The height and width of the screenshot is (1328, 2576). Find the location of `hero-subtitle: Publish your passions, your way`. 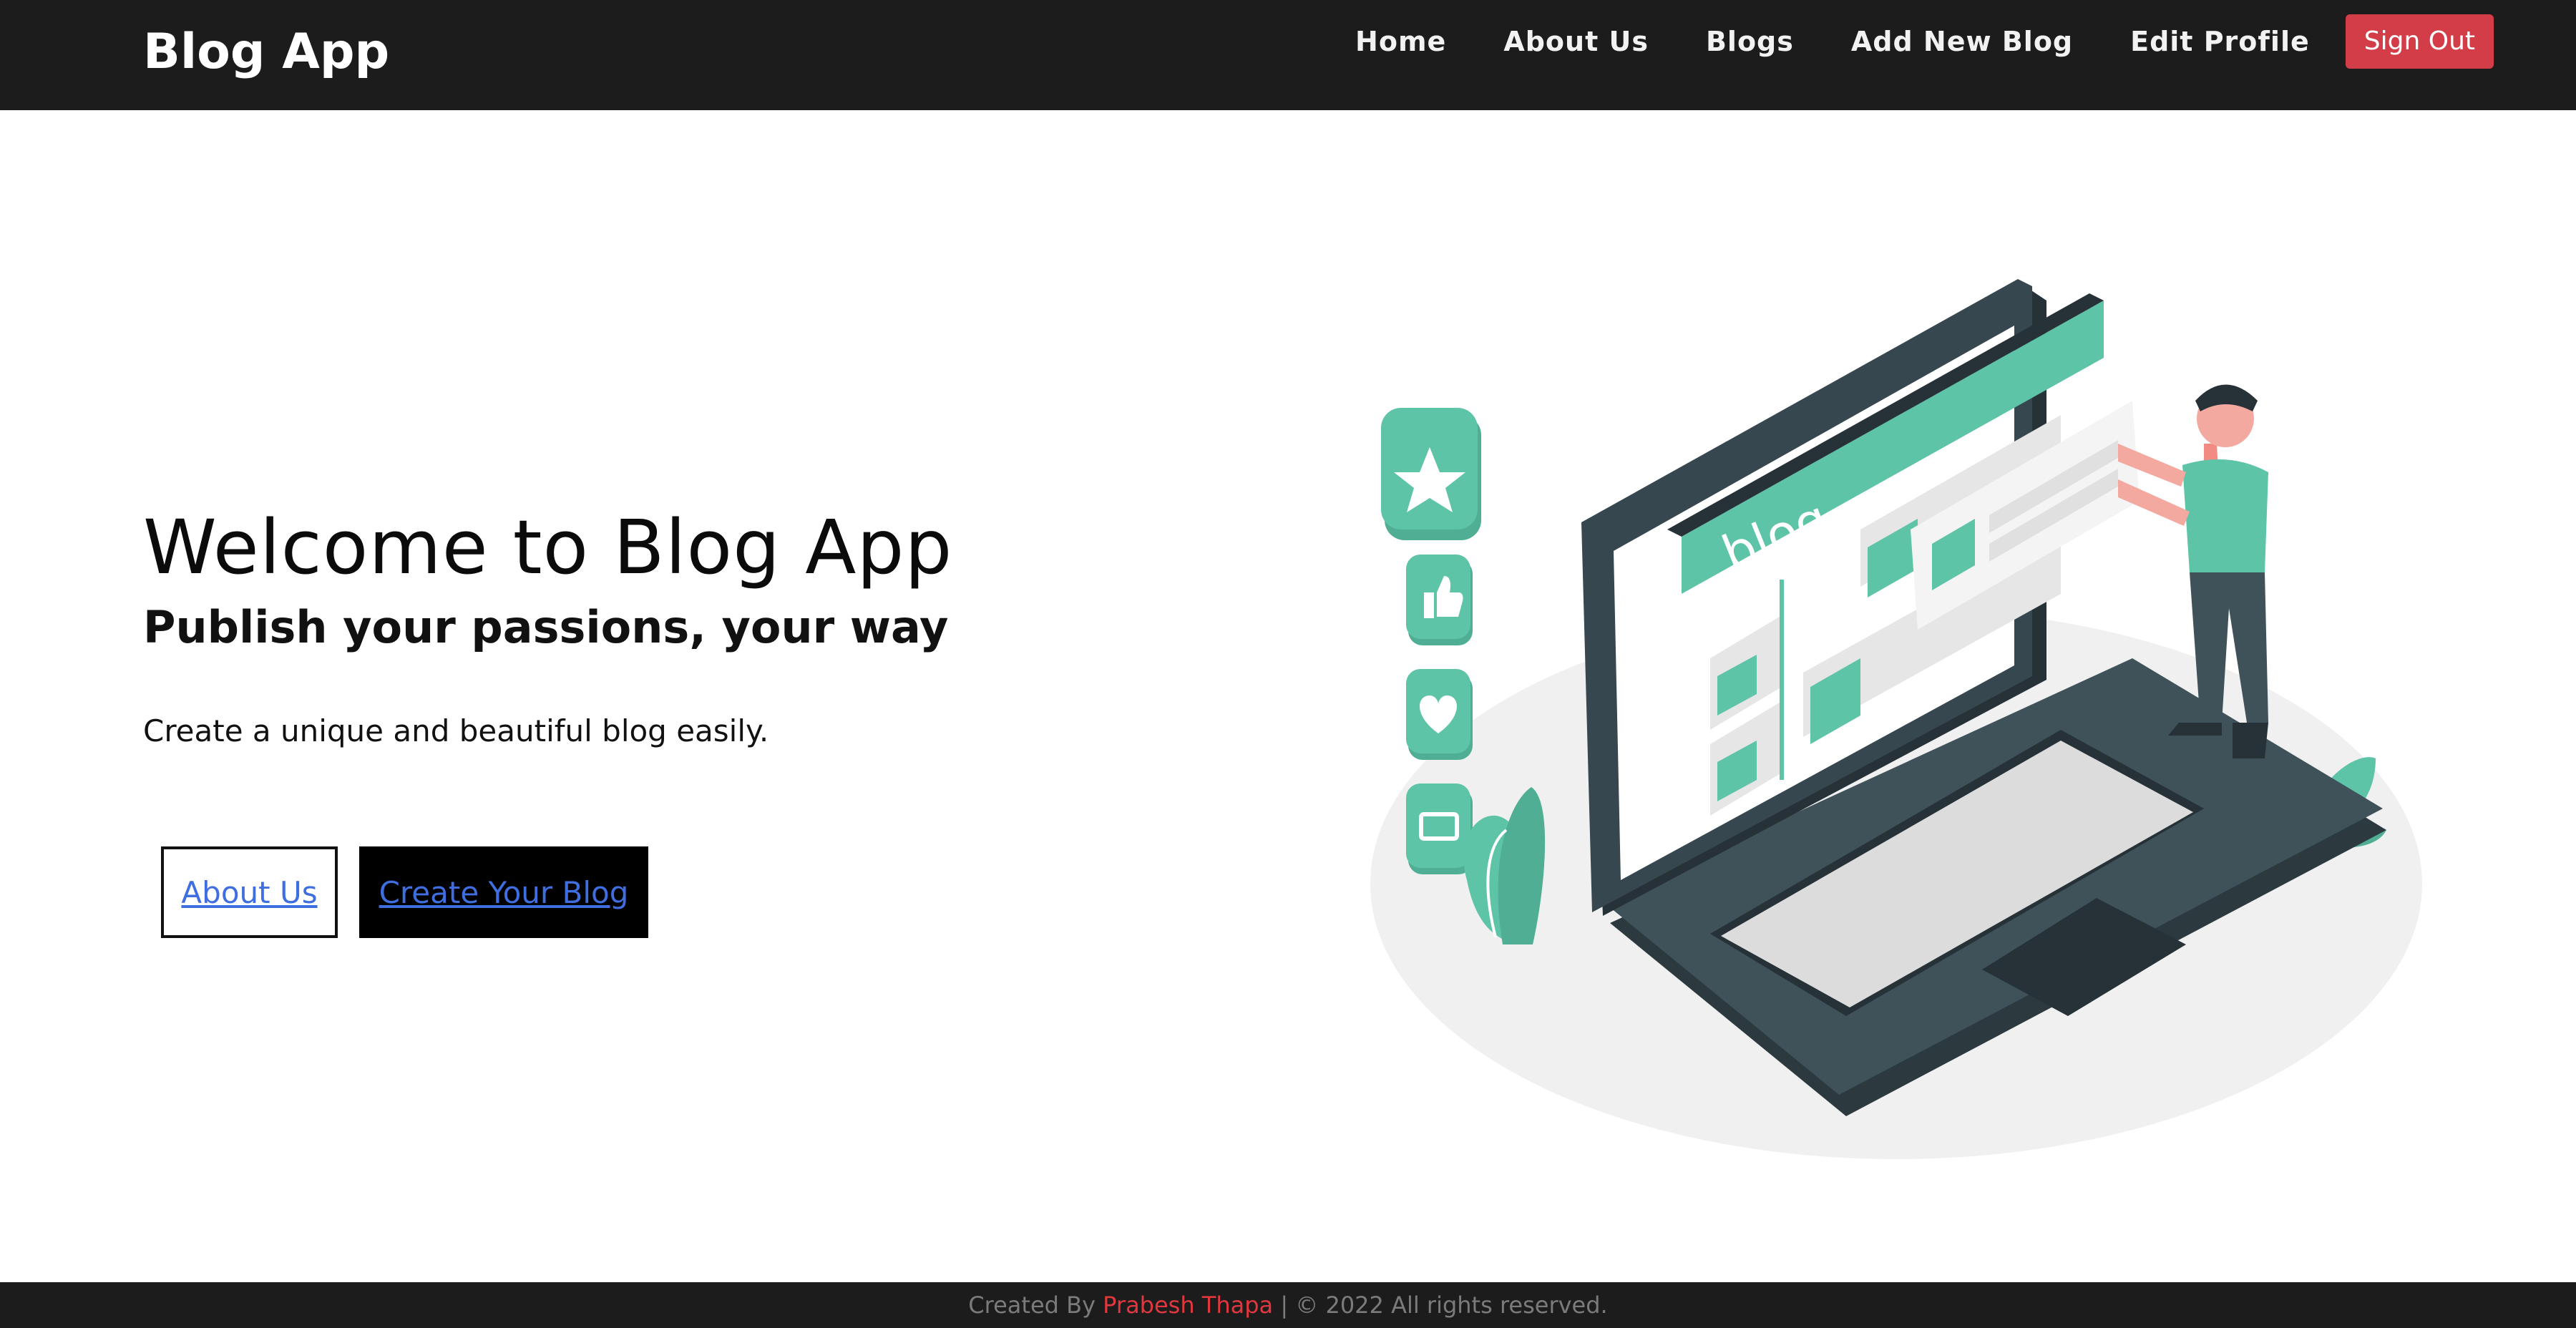

hero-subtitle: Publish your passions, your way is located at coordinates (546, 627).